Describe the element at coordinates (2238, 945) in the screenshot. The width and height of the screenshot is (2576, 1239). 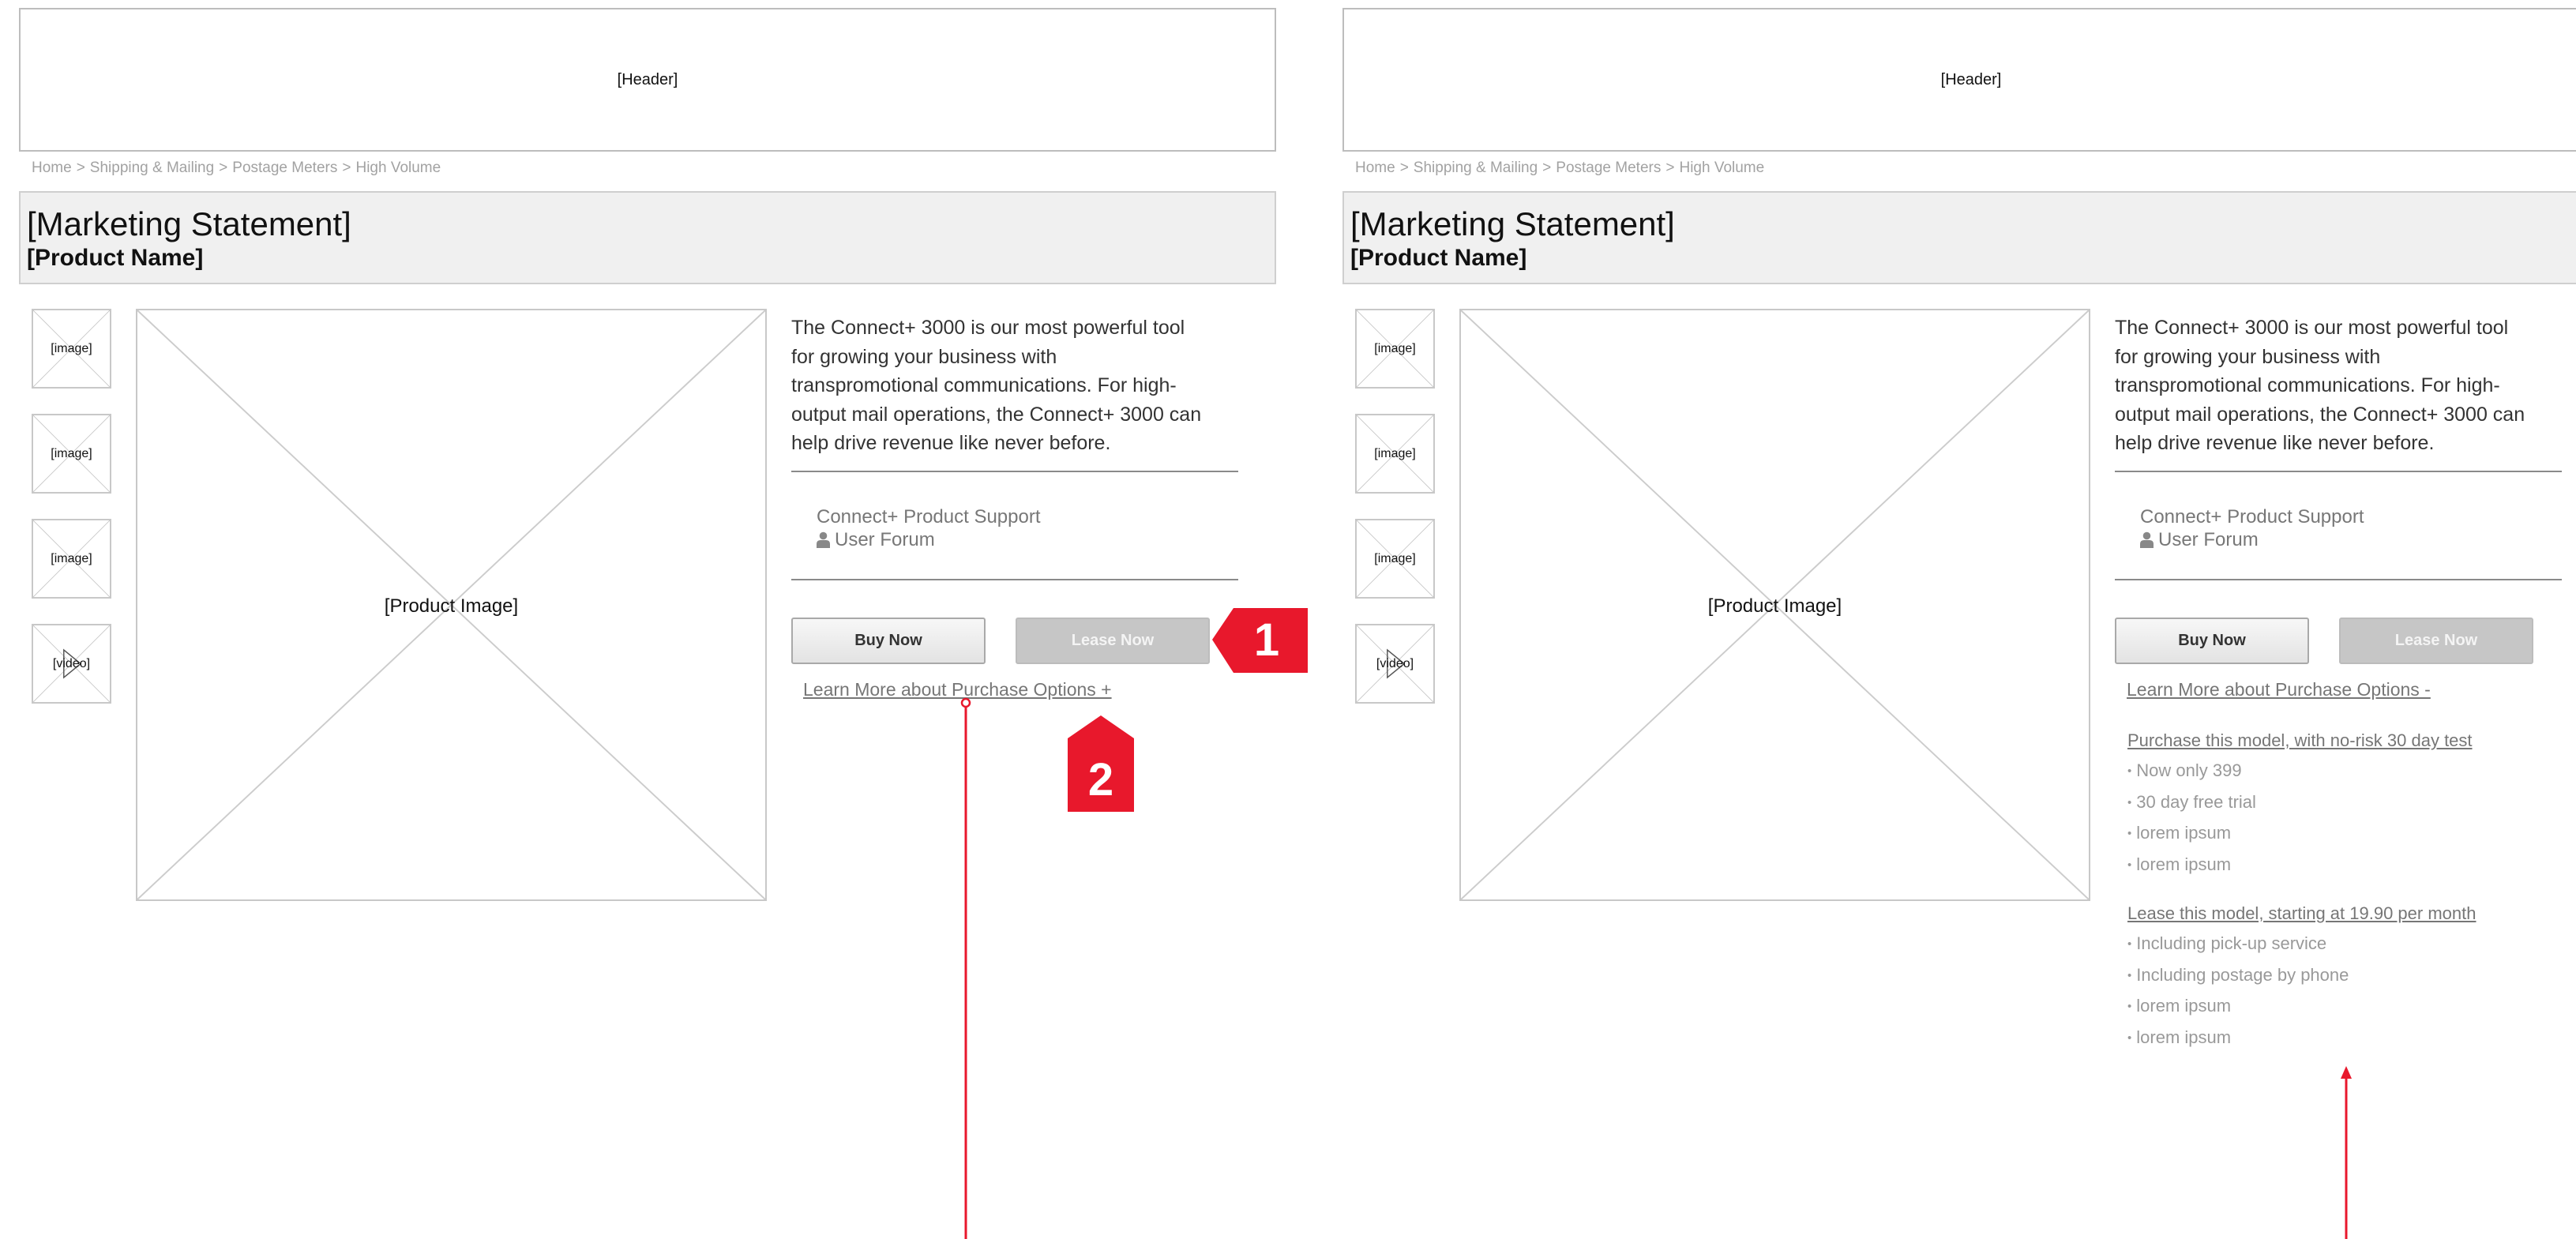
I see `list-item: Including pick-up service` at that location.